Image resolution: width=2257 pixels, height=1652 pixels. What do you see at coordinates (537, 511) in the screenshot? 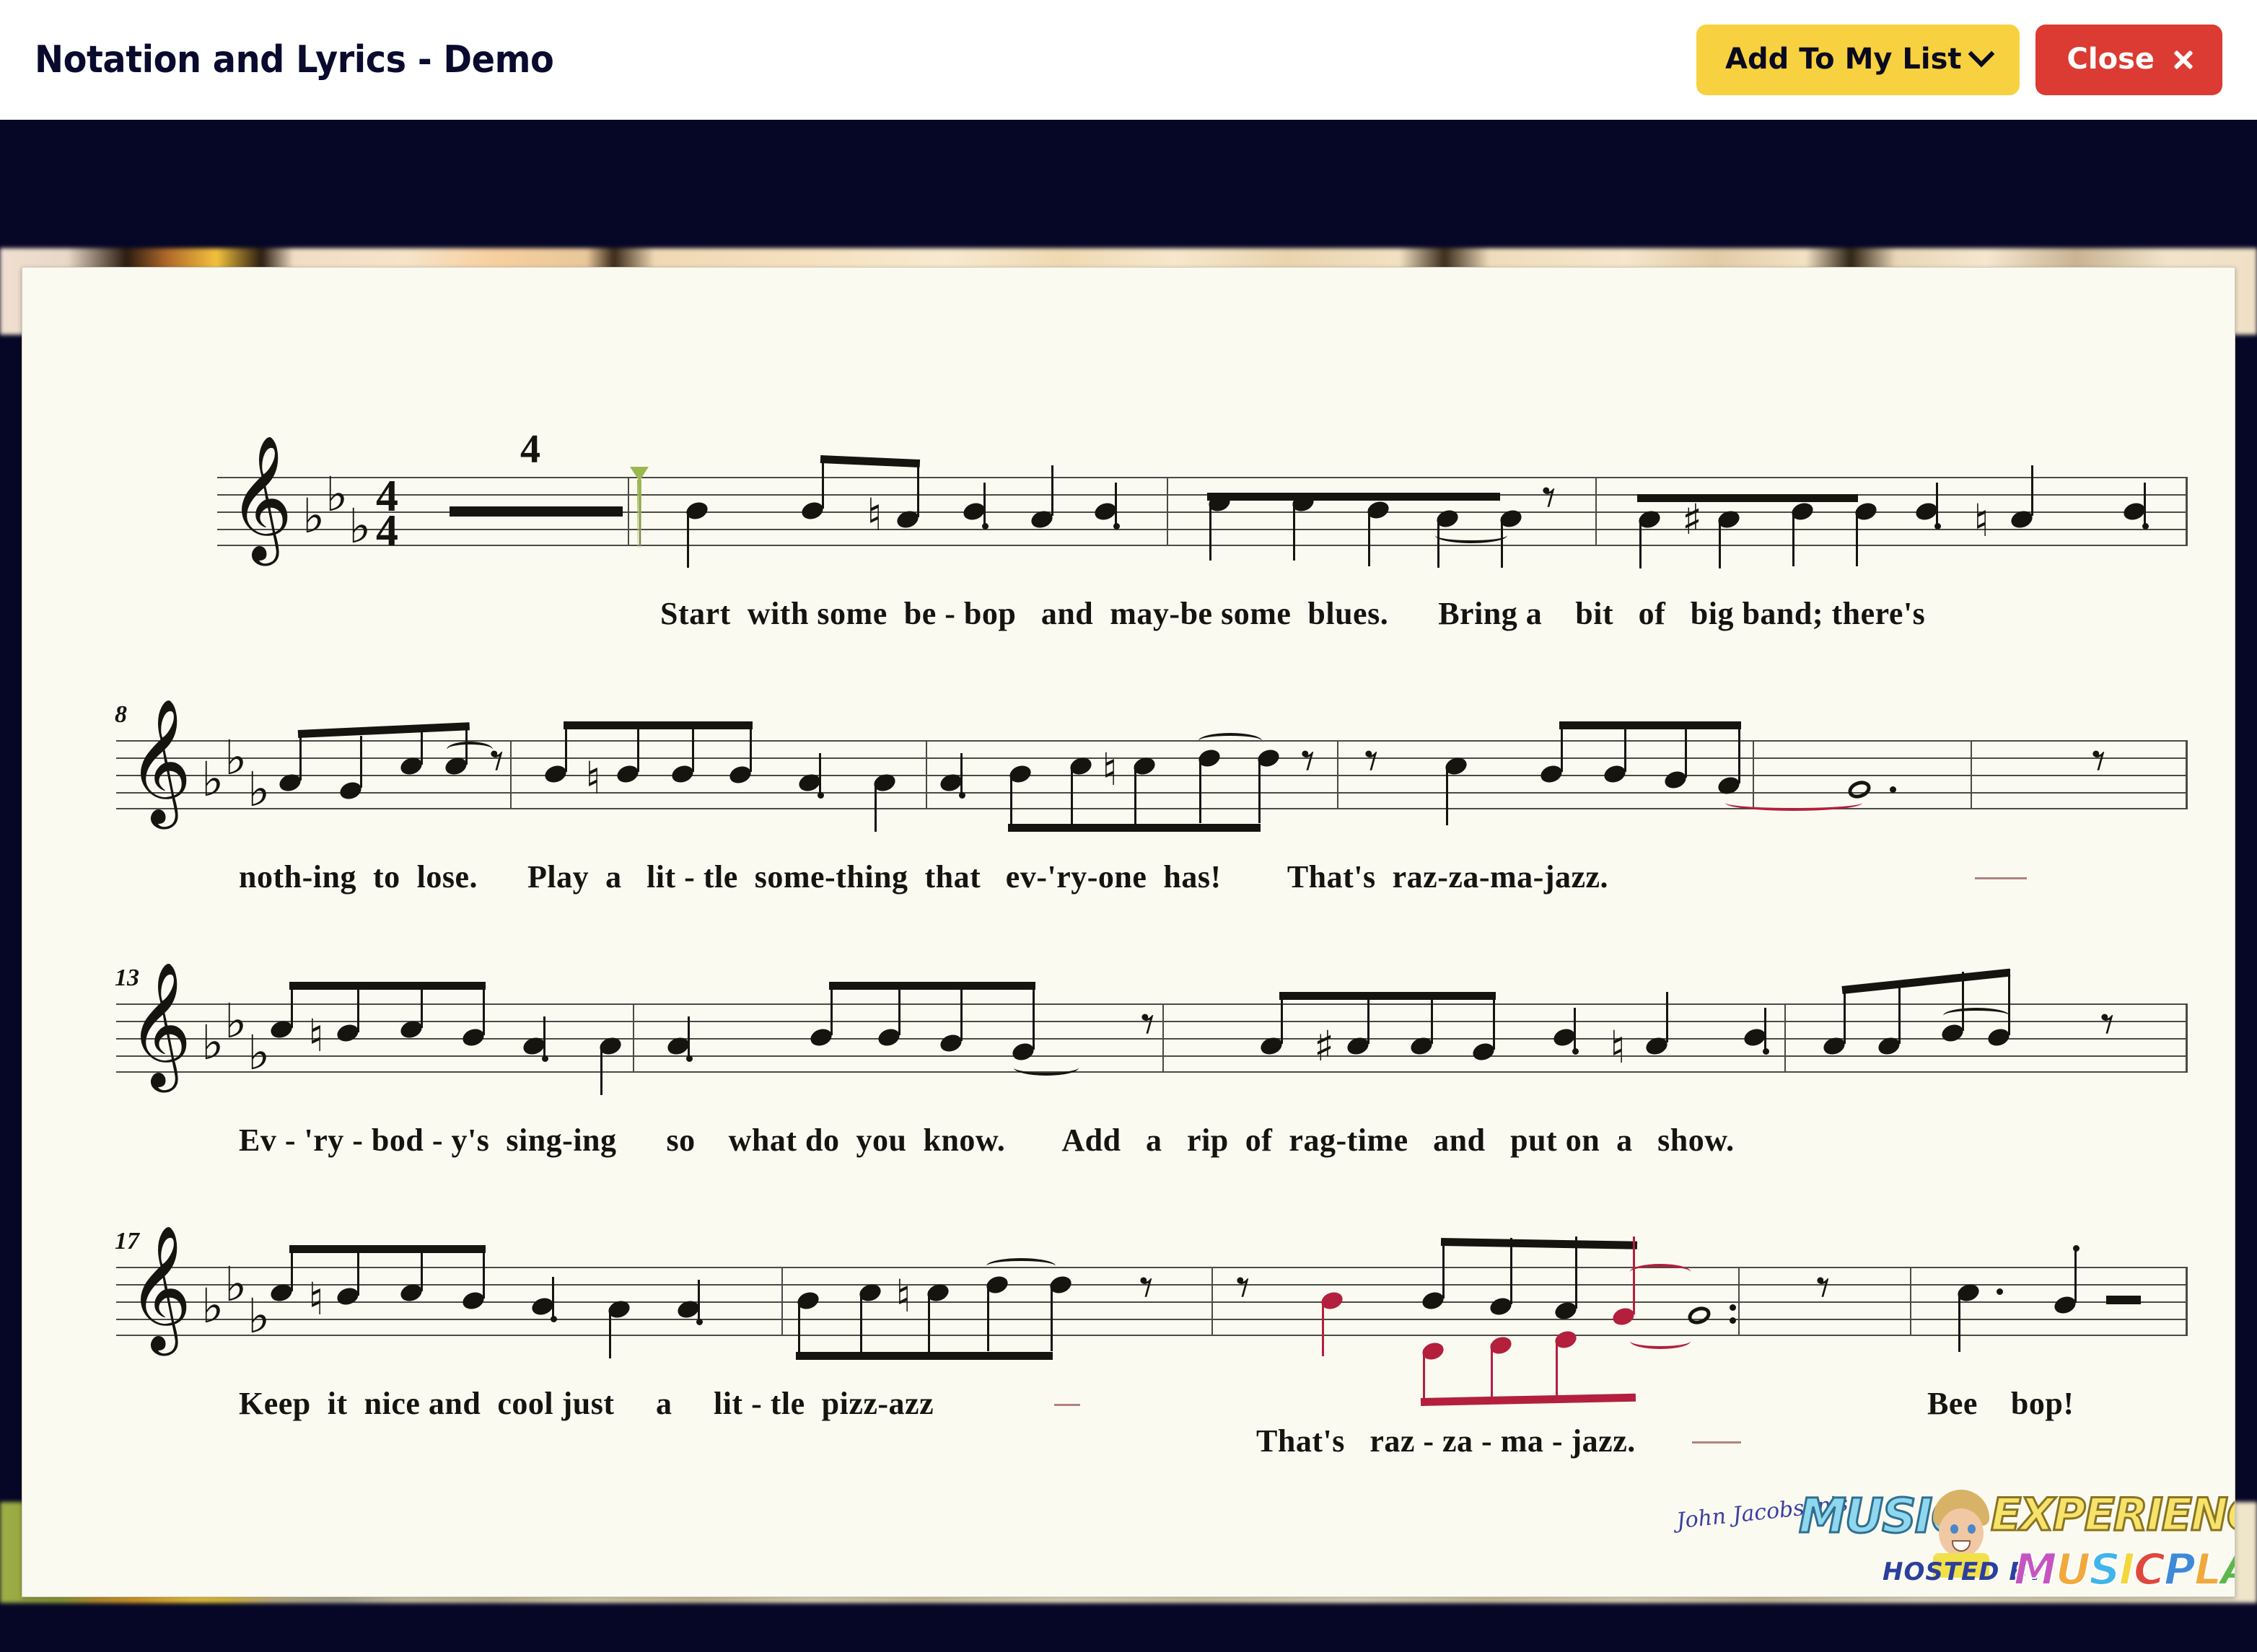
I see `multi-measure-rest` at bounding box center [537, 511].